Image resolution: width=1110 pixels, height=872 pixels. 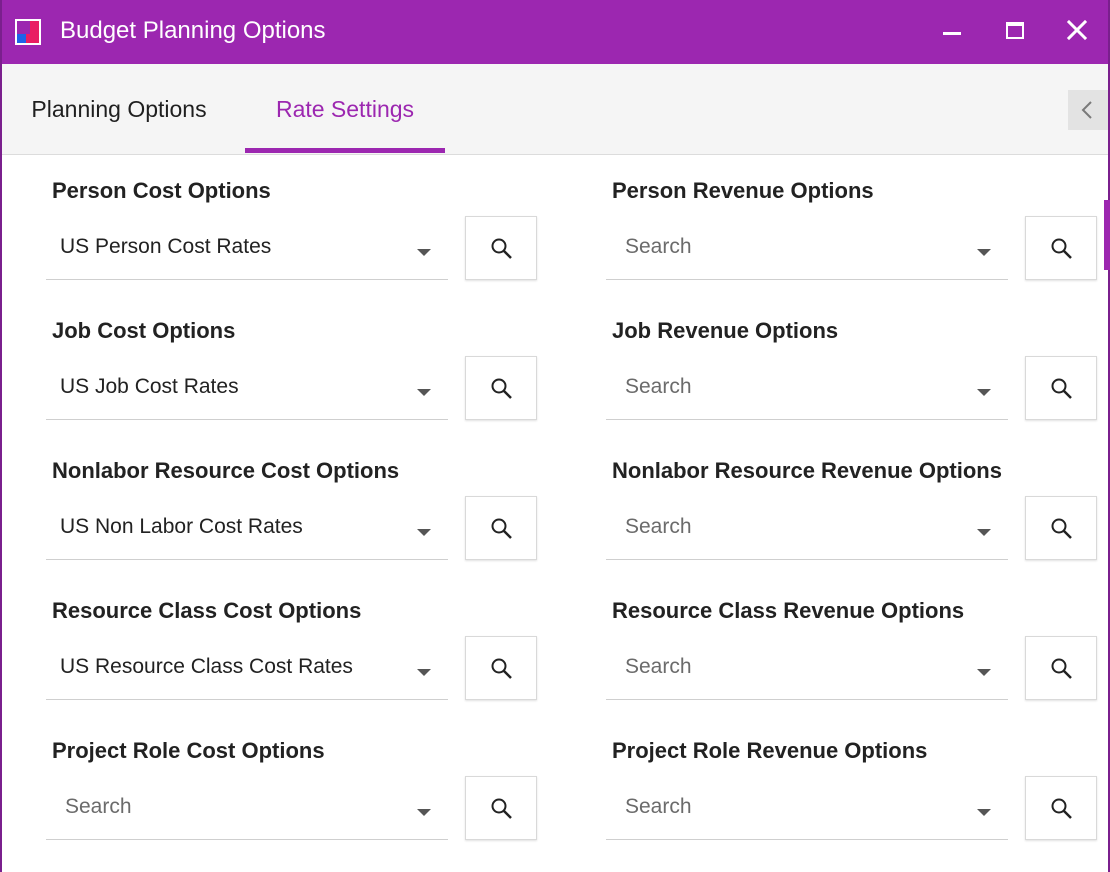 What do you see at coordinates (1088, 110) in the screenshot?
I see `tab-scroll-button` at bounding box center [1088, 110].